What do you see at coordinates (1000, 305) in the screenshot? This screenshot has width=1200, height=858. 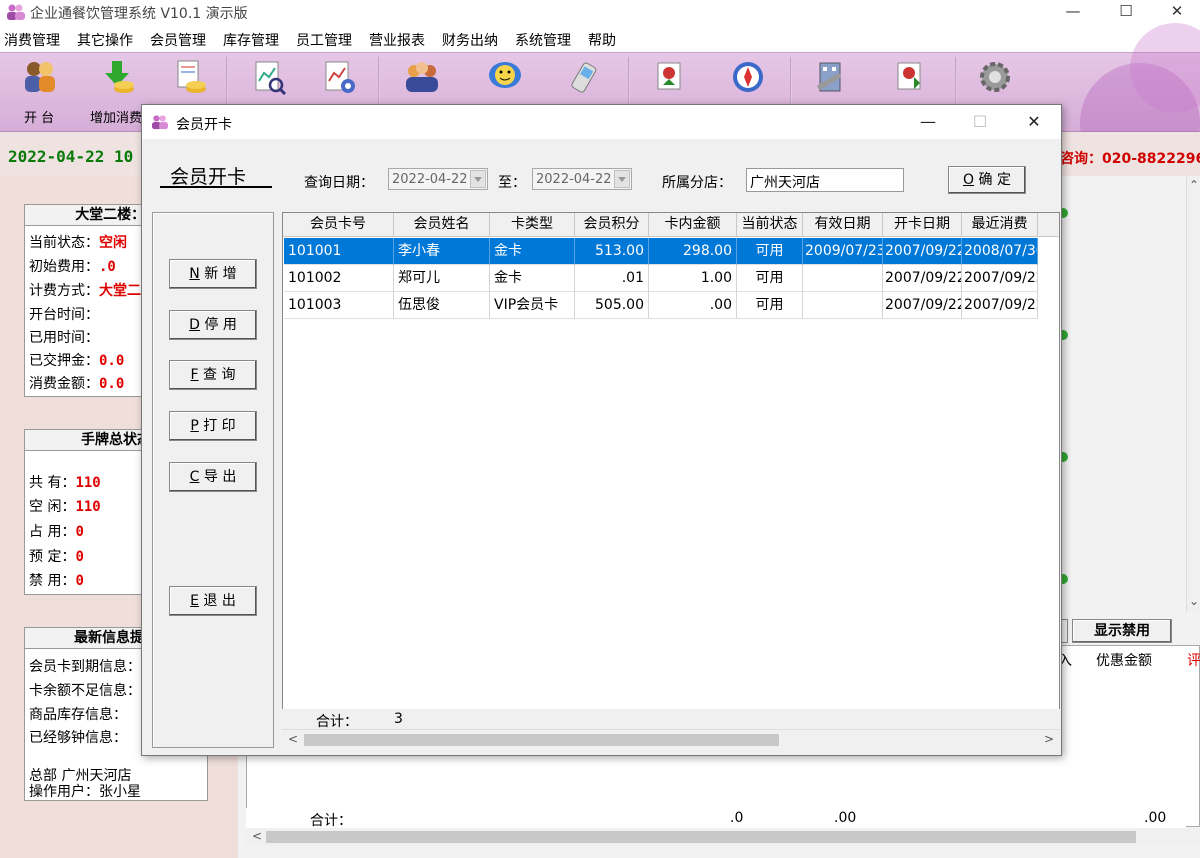 I see `cell-last-consume: 2007/09/22` at bounding box center [1000, 305].